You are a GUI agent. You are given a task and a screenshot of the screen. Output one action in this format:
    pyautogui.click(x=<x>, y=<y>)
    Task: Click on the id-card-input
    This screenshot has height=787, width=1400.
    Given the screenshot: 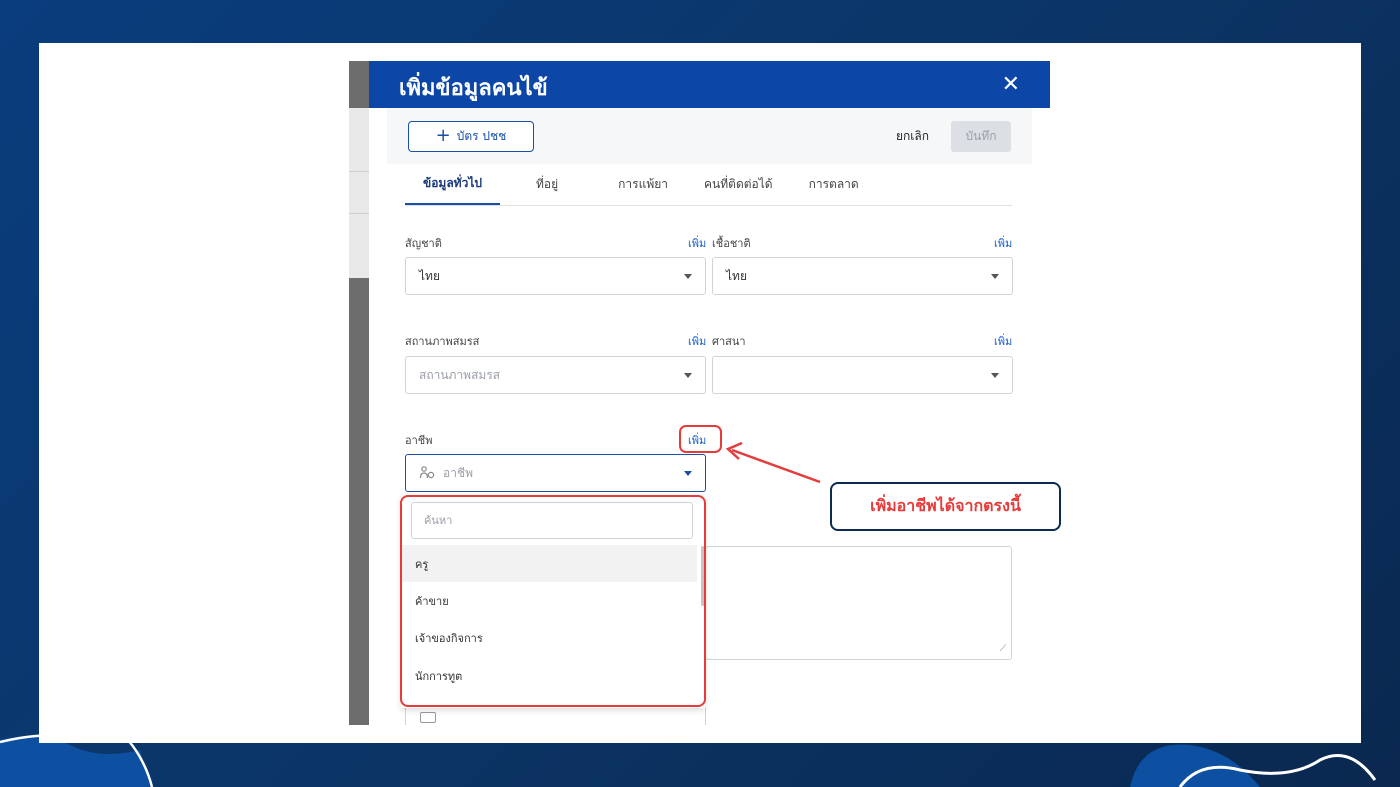 What is the action you would take?
    pyautogui.click(x=555, y=715)
    